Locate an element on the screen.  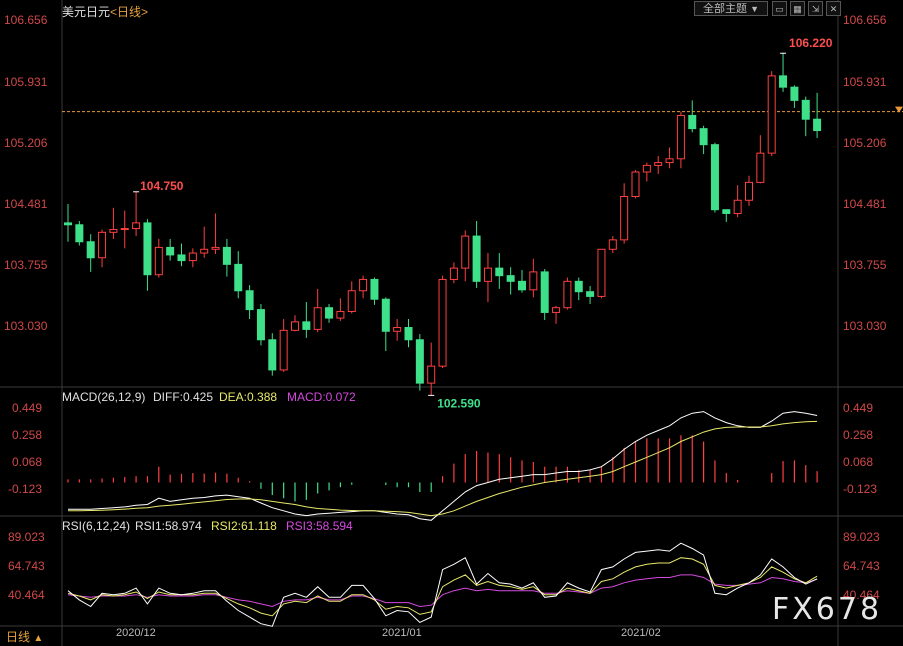
rsi-rsi3-line is located at coordinates (442, 591).